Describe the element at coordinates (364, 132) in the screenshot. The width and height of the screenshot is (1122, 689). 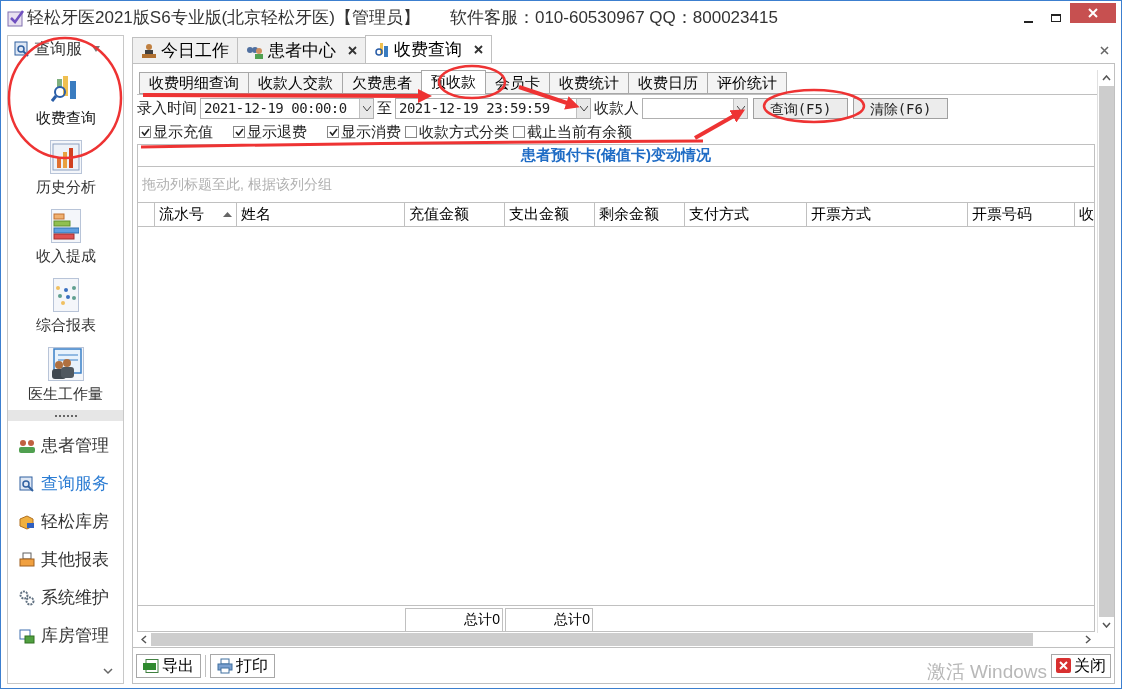
I see `option-checkbox: 显示消费` at that location.